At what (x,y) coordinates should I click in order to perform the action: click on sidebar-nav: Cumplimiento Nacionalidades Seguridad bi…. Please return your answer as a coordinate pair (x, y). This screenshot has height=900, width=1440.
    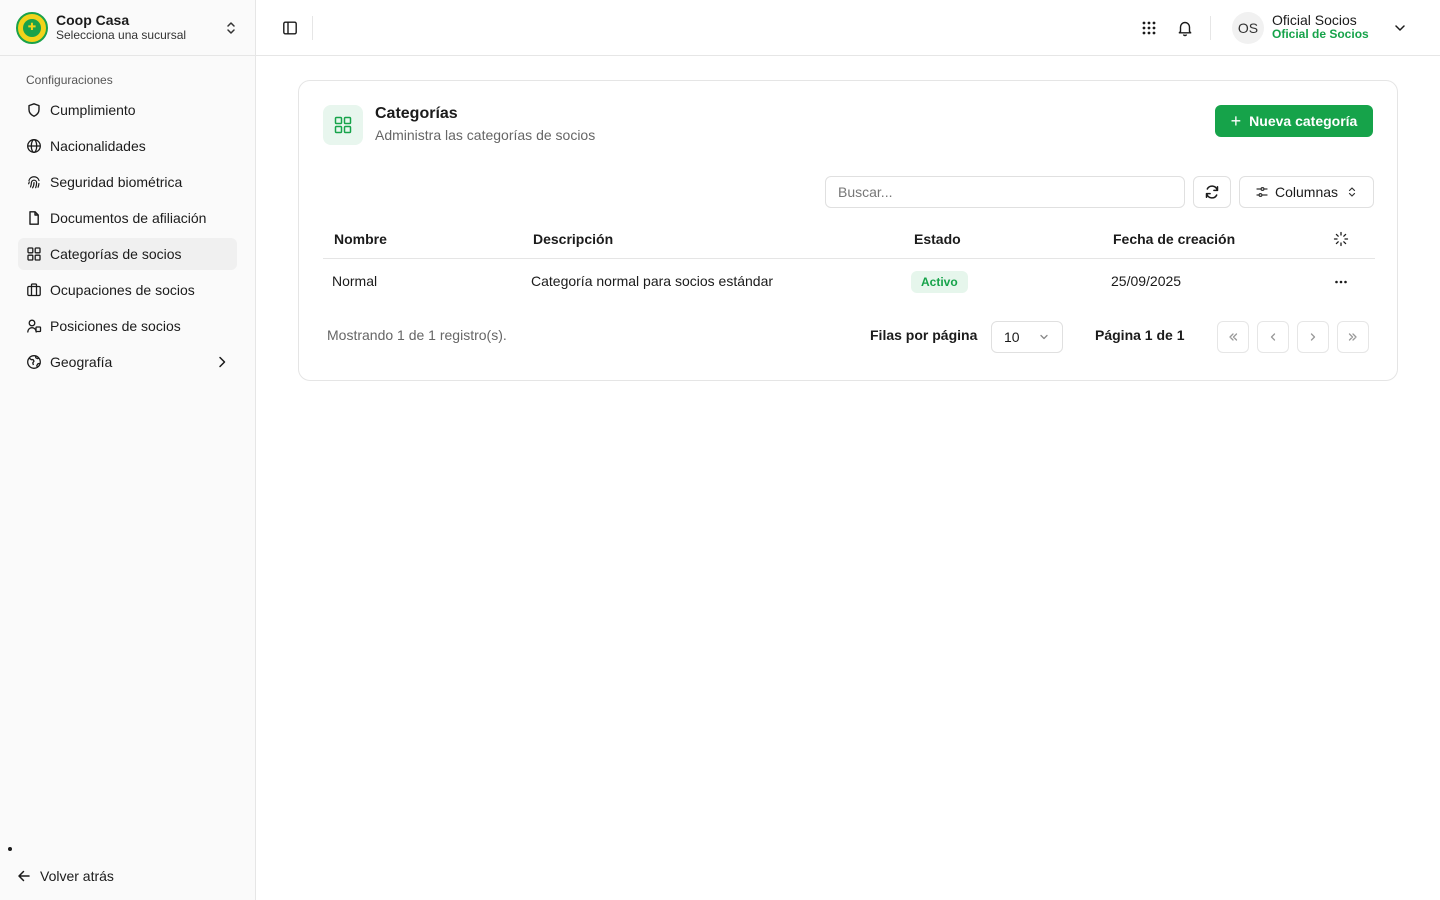
    Looking at the image, I should click on (127, 236).